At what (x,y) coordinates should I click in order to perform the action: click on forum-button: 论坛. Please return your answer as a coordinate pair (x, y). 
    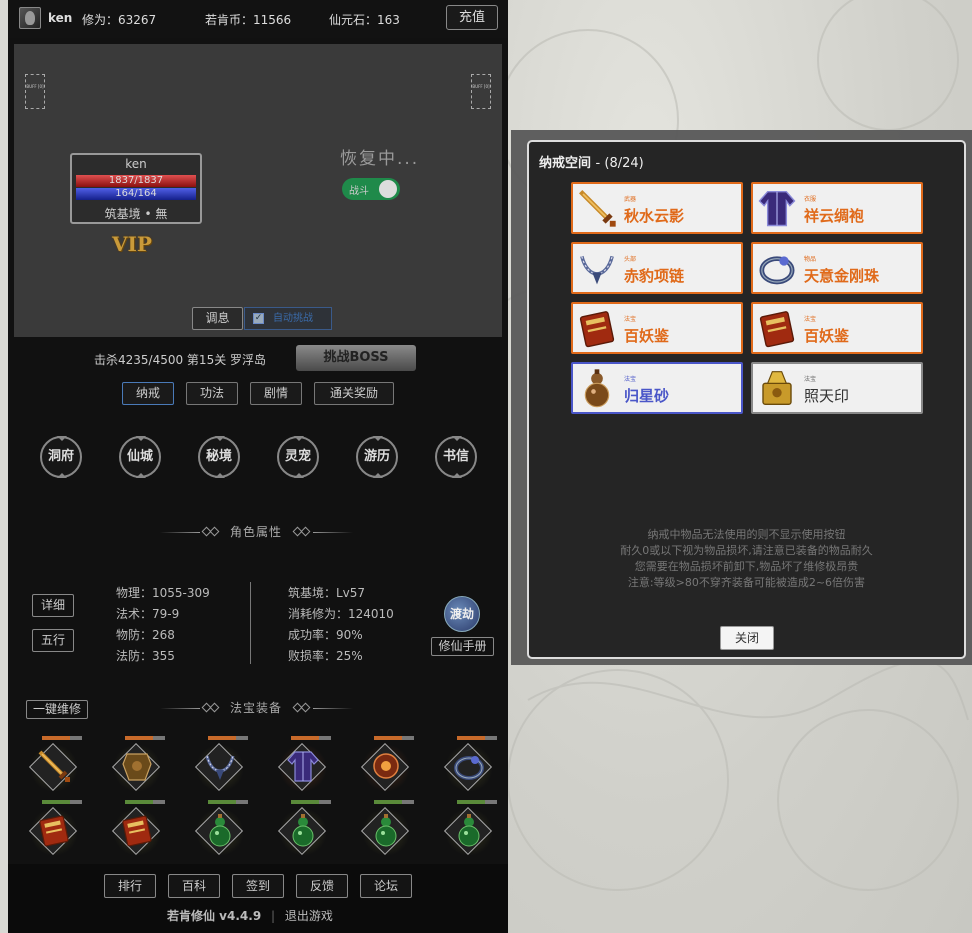
    Looking at the image, I should click on (386, 886).